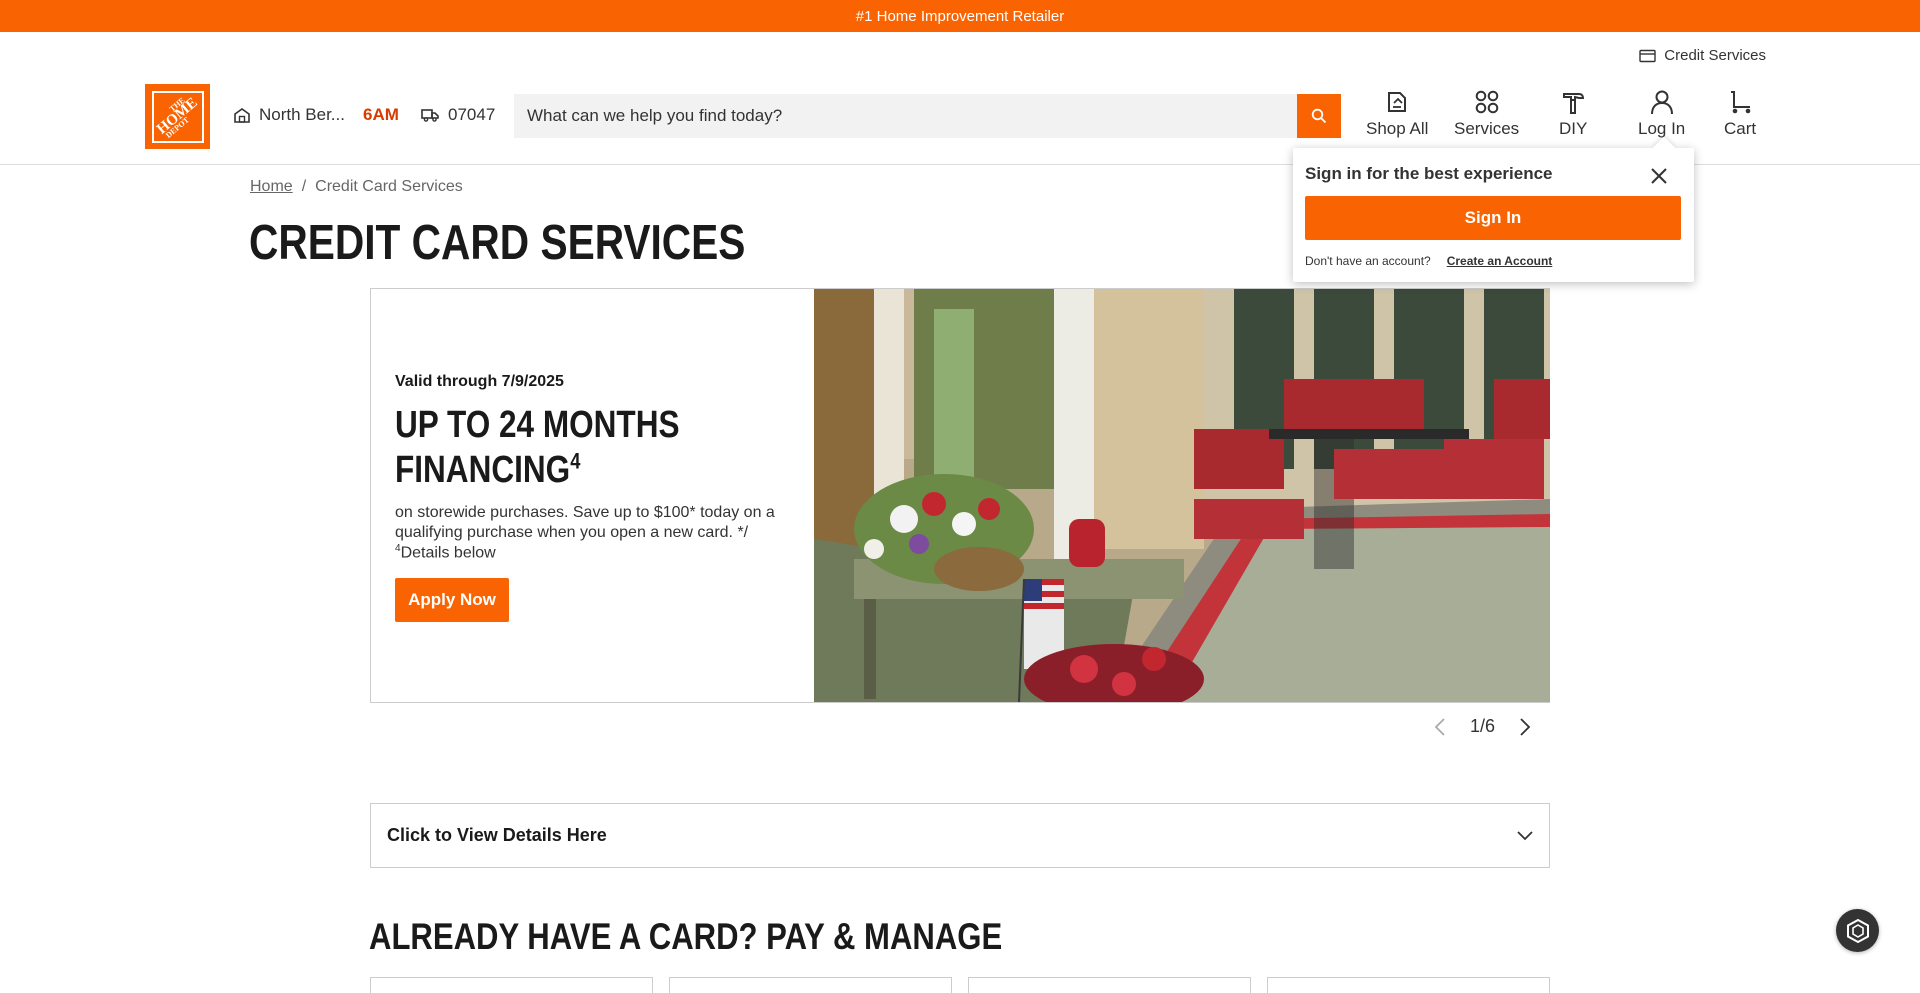 This screenshot has width=1920, height=993. Describe the element at coordinates (1368, 261) in the screenshot. I see `no-account-text: Don't have an account?` at that location.